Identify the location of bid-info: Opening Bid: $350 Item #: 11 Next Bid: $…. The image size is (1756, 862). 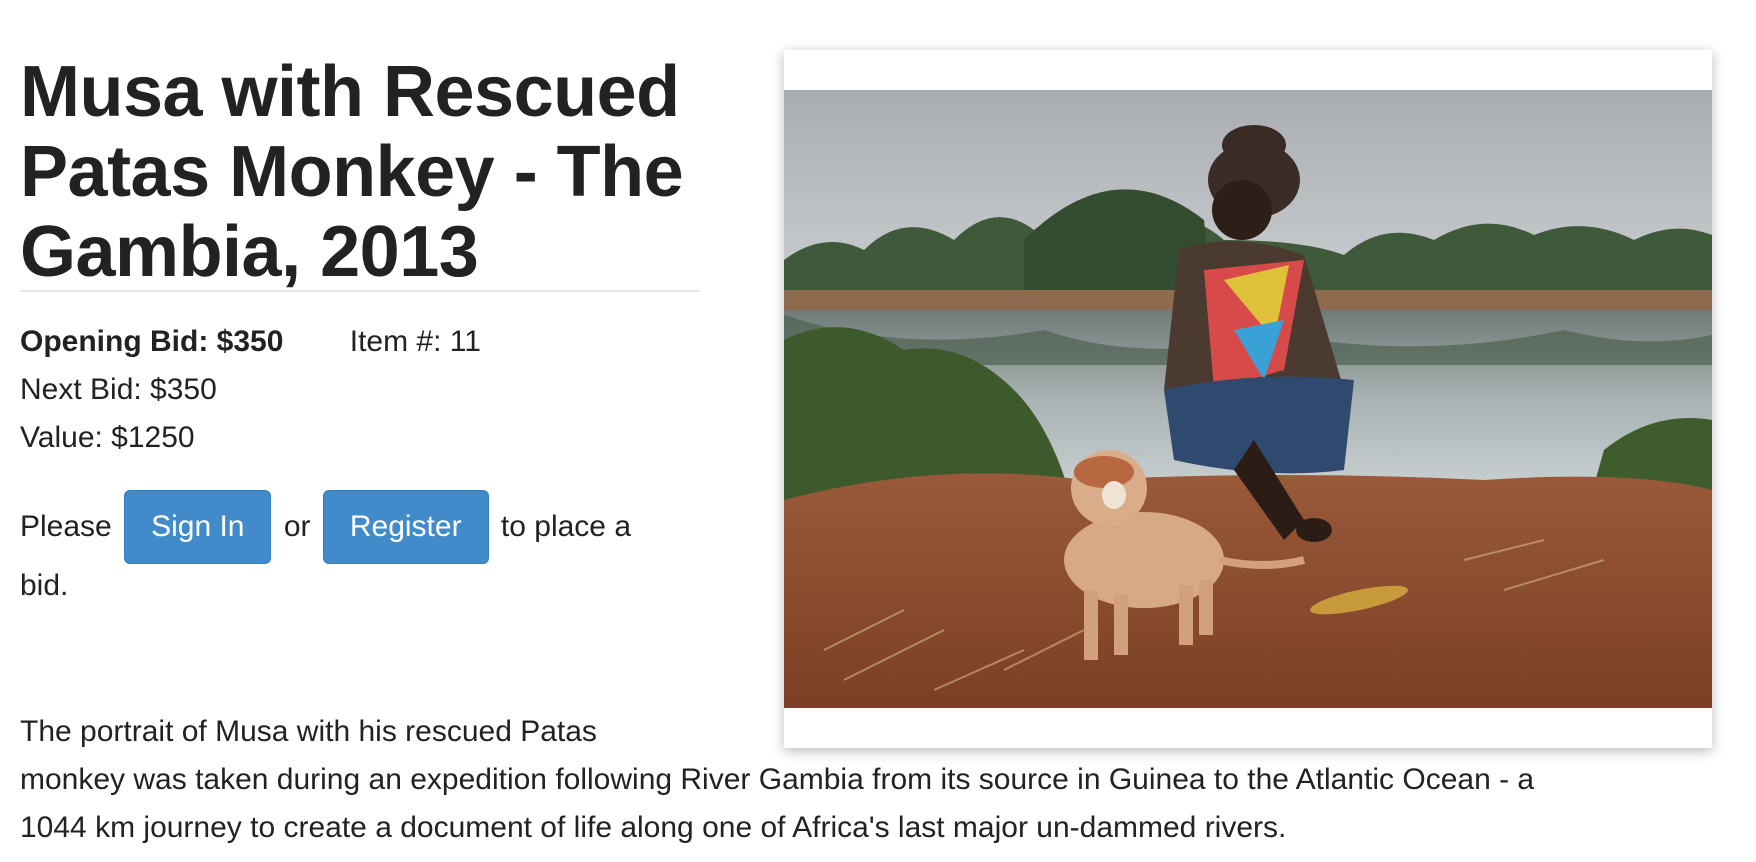
(250, 390).